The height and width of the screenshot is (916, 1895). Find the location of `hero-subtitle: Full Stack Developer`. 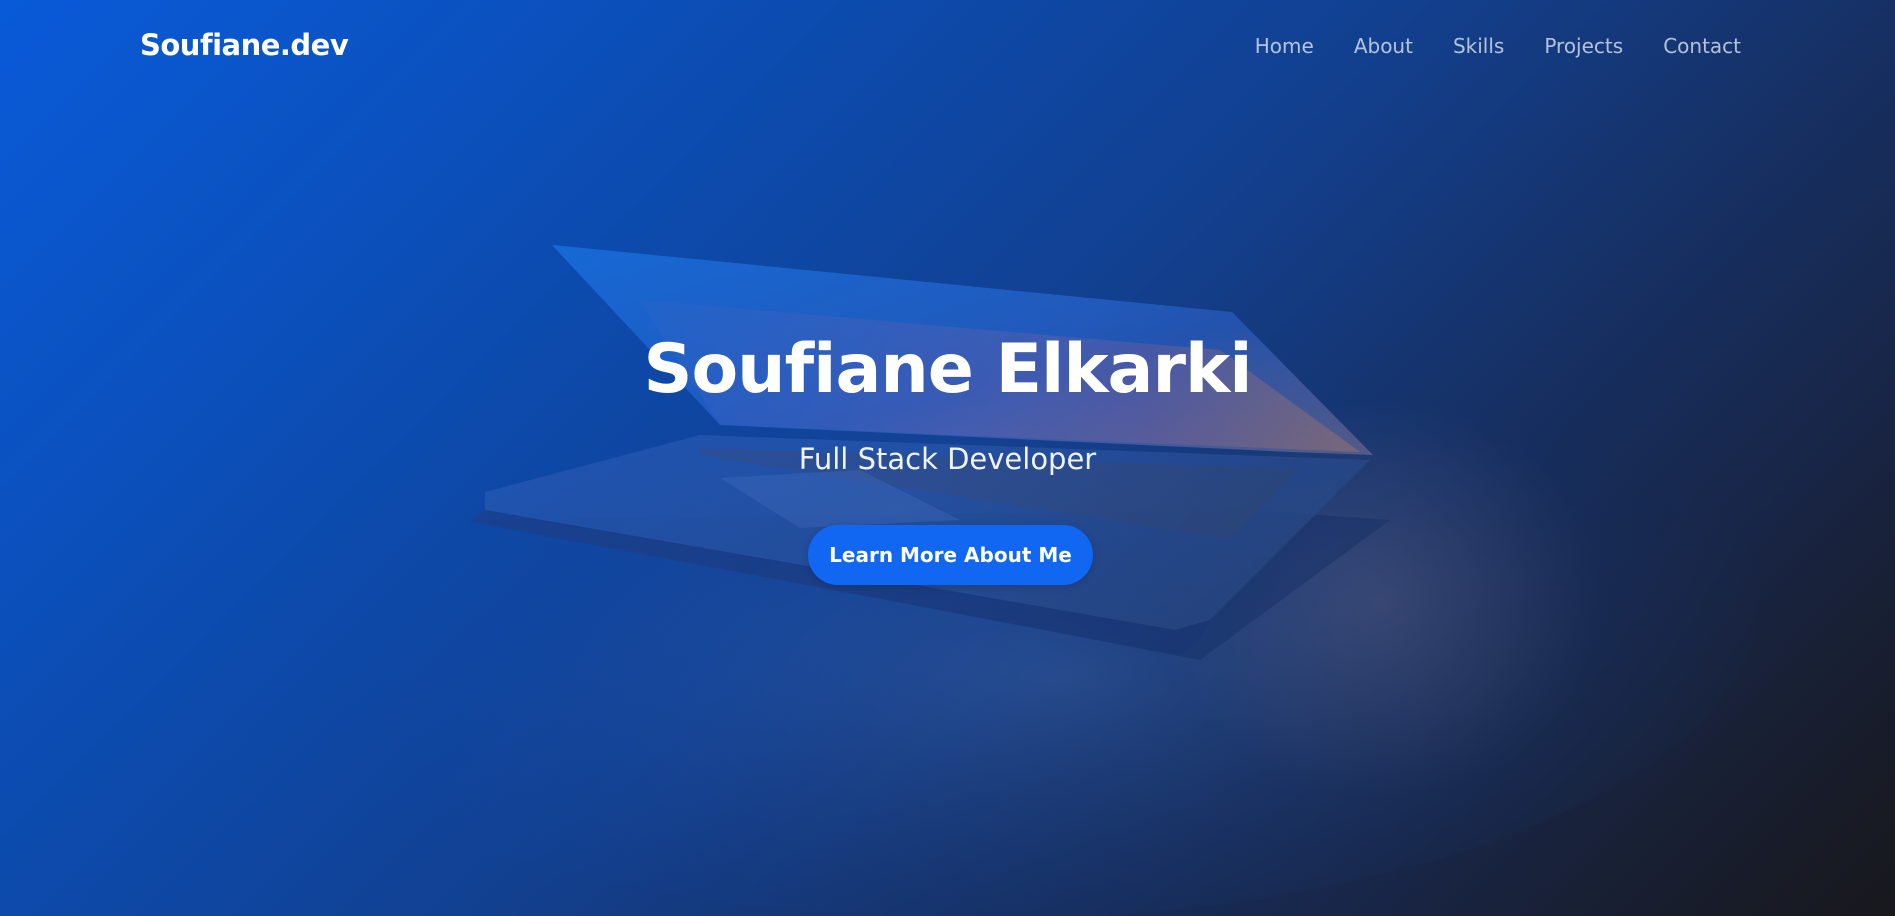

hero-subtitle: Full Stack Developer is located at coordinates (947, 459).